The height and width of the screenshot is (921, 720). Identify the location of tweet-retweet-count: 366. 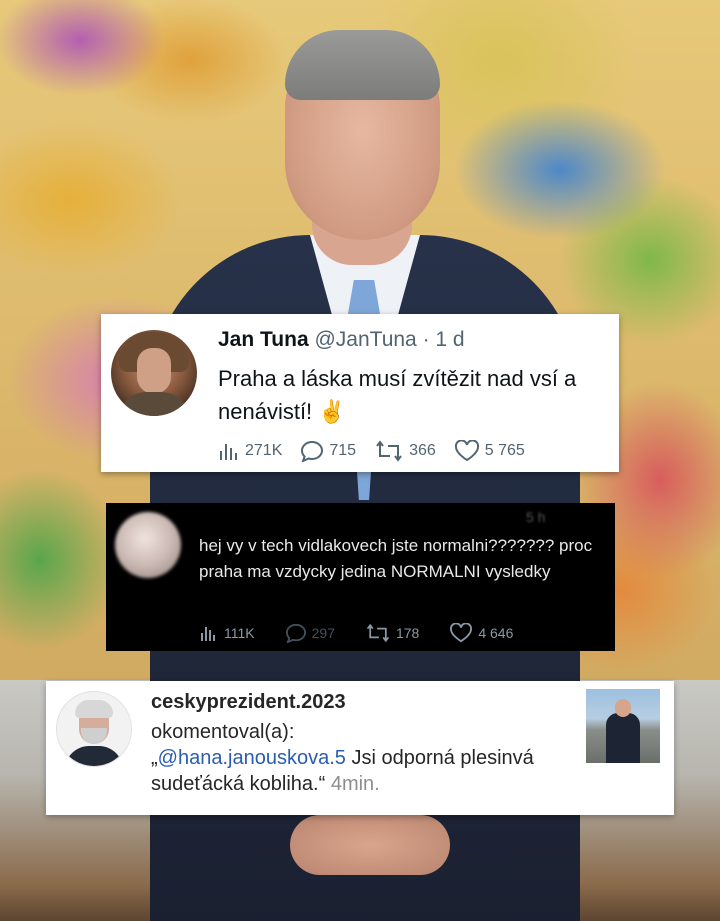
(422, 450).